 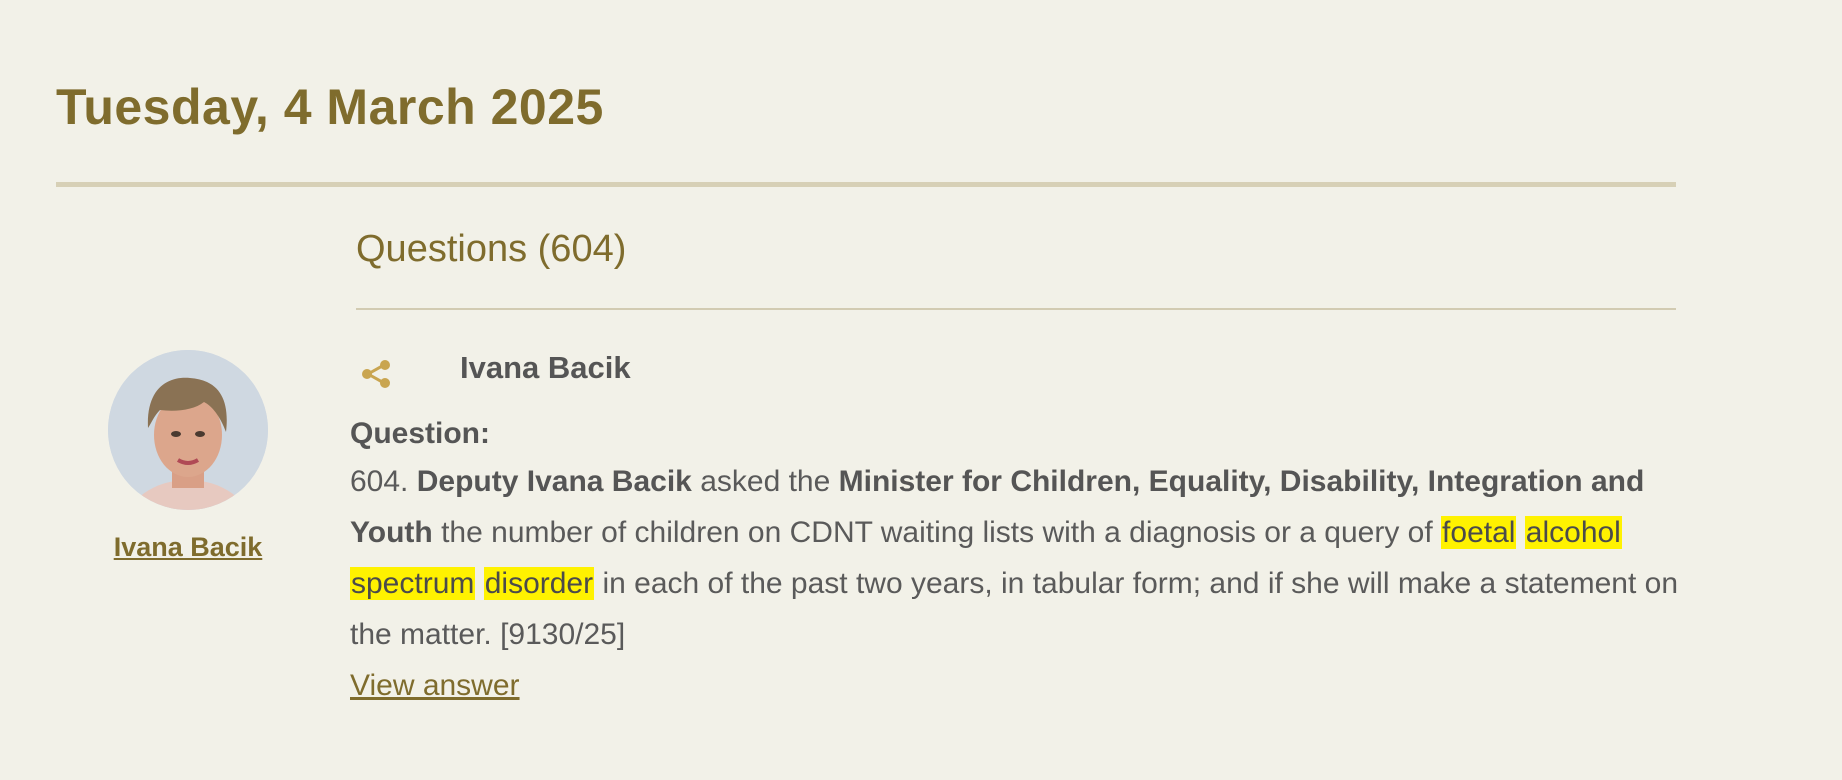 What do you see at coordinates (1479, 532) in the screenshot?
I see `highlight-term: foetal` at bounding box center [1479, 532].